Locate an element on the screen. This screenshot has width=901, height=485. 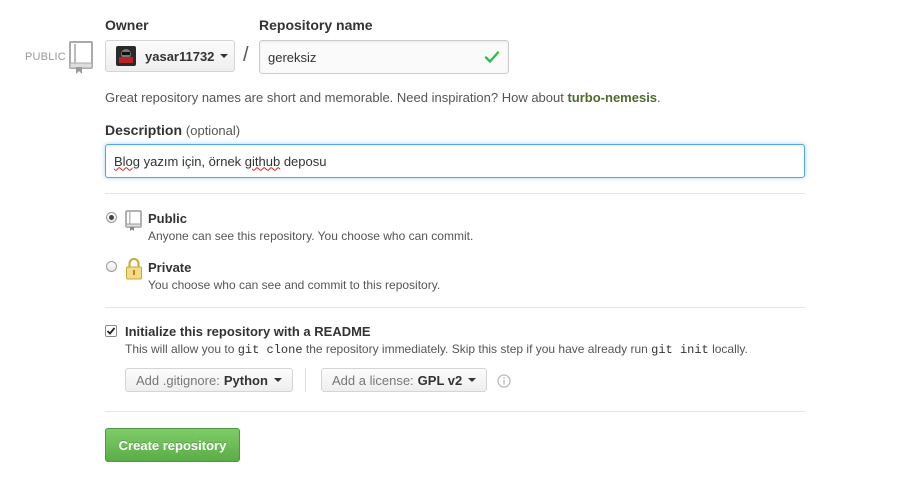
info-icon is located at coordinates (504, 381).